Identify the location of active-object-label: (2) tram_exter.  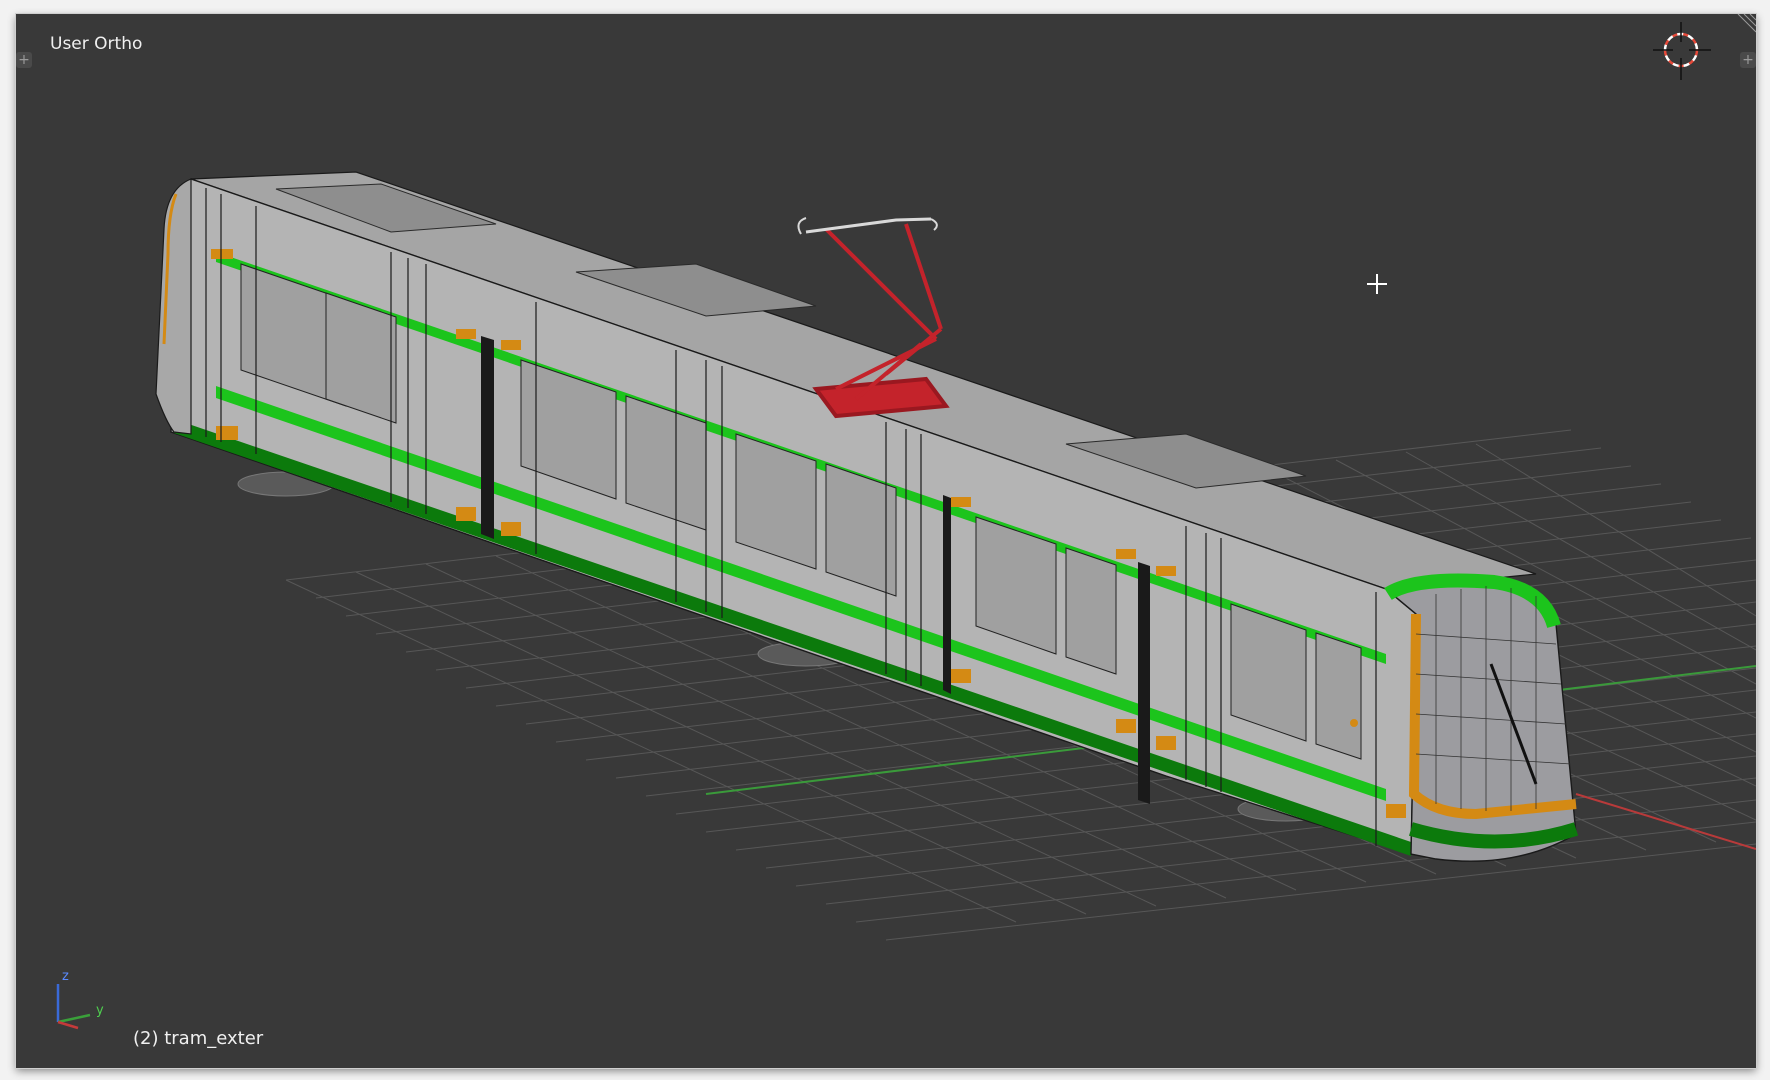
(198, 1038).